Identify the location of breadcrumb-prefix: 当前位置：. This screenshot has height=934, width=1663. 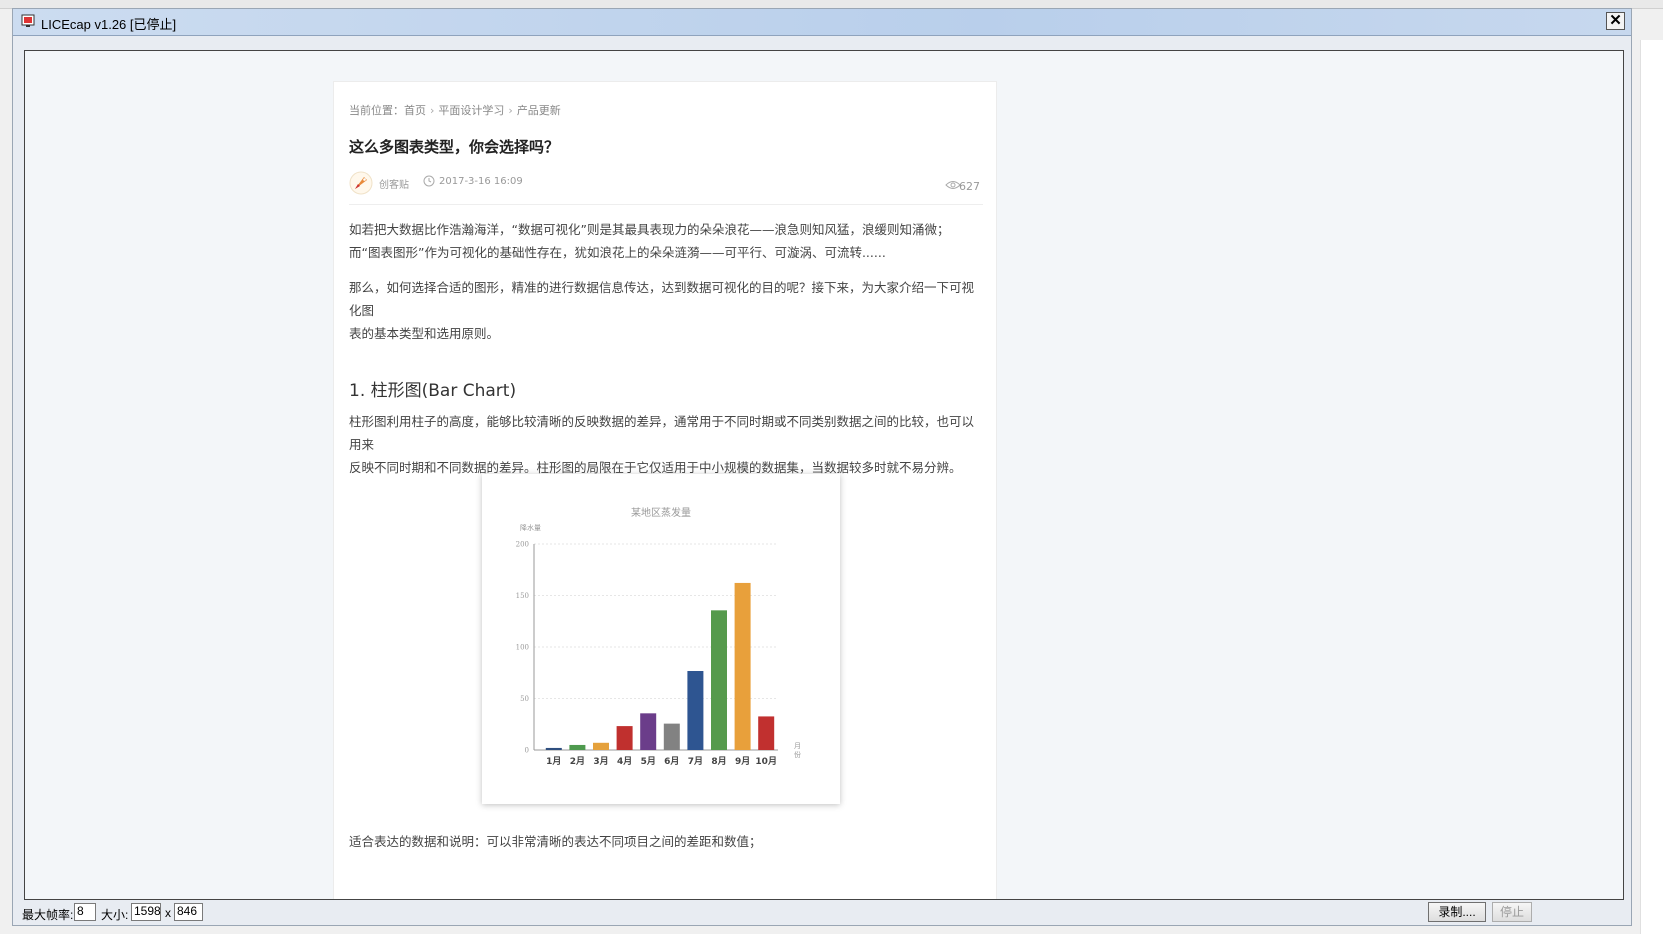
(376, 110).